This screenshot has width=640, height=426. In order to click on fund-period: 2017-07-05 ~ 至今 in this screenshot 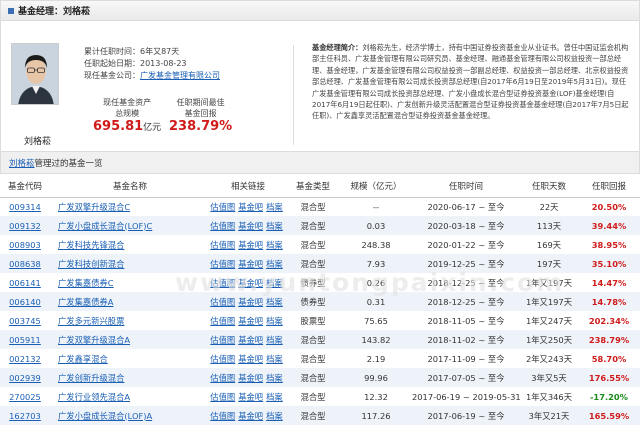, I will do `click(466, 377)`.